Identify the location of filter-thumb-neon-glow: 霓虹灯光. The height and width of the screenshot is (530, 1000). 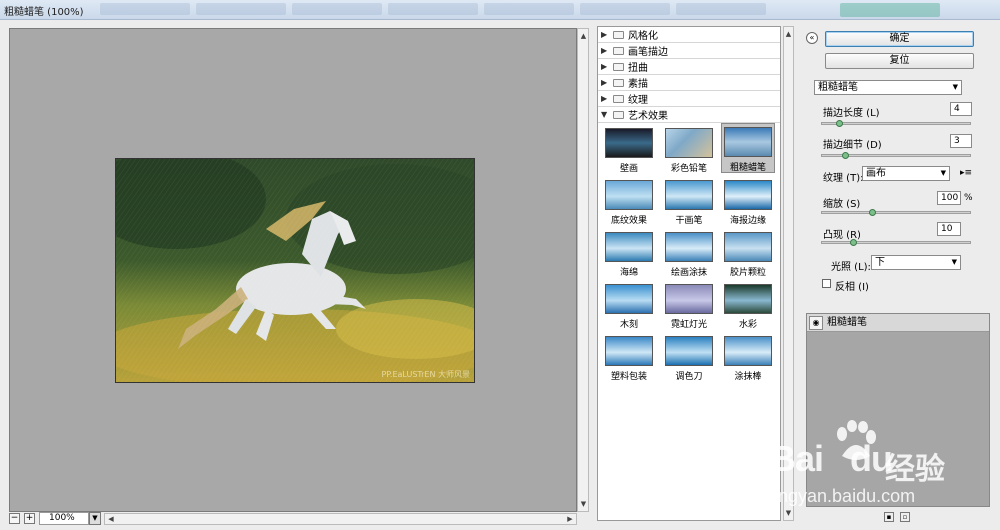
(689, 306).